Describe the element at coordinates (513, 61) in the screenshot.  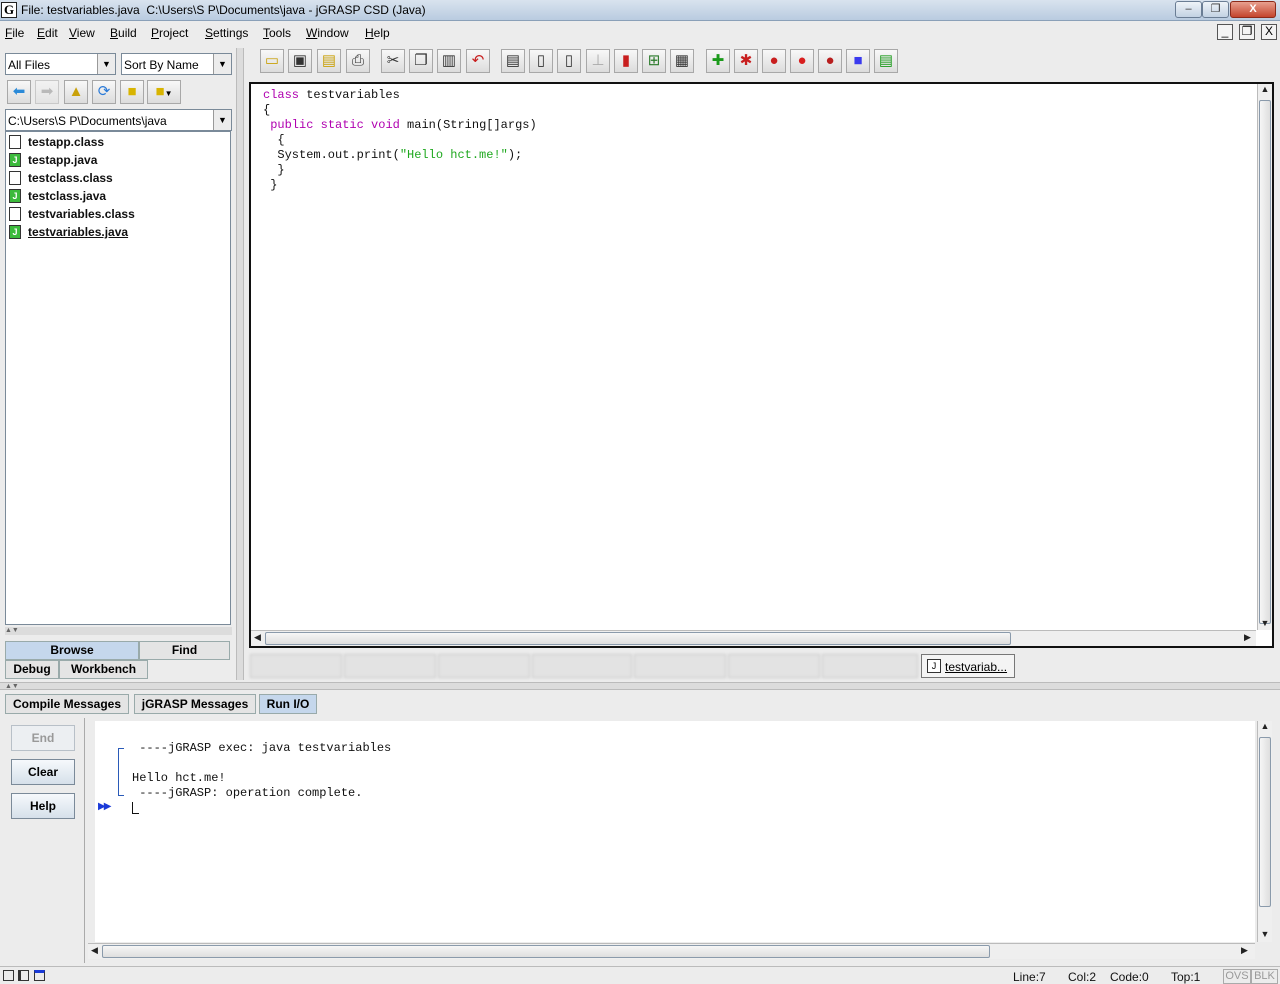
I see `csd-icon: ▤` at that location.